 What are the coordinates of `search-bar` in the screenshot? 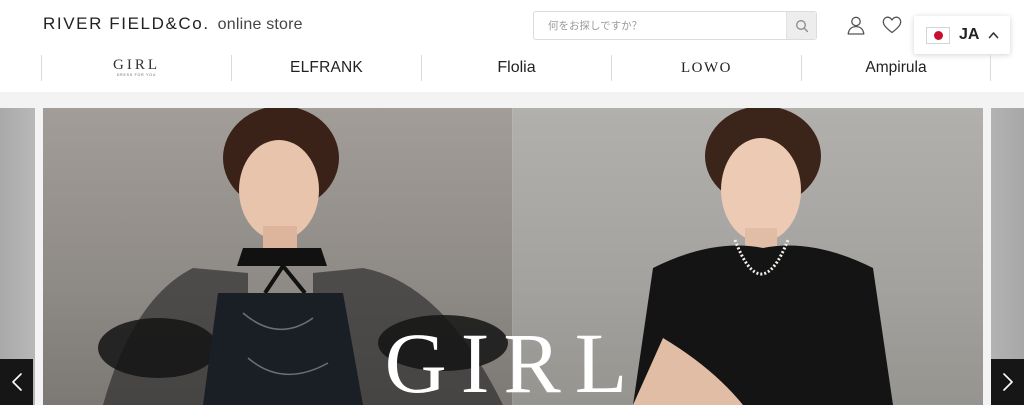 It's located at (675, 25).